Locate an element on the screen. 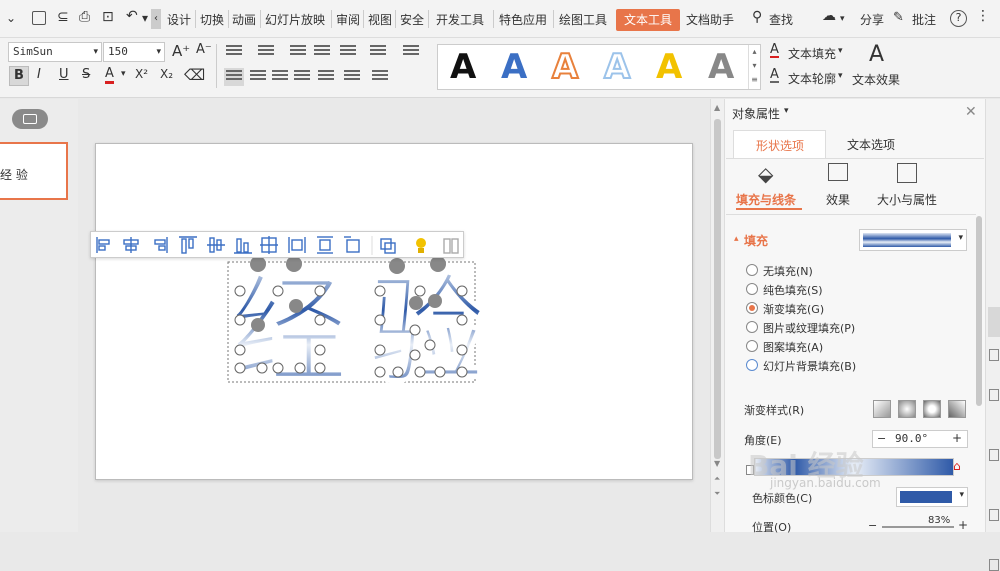 The image size is (1000, 571). label-slide-bg-fill: 幻灯片背景填充(B) is located at coordinates (810, 366).